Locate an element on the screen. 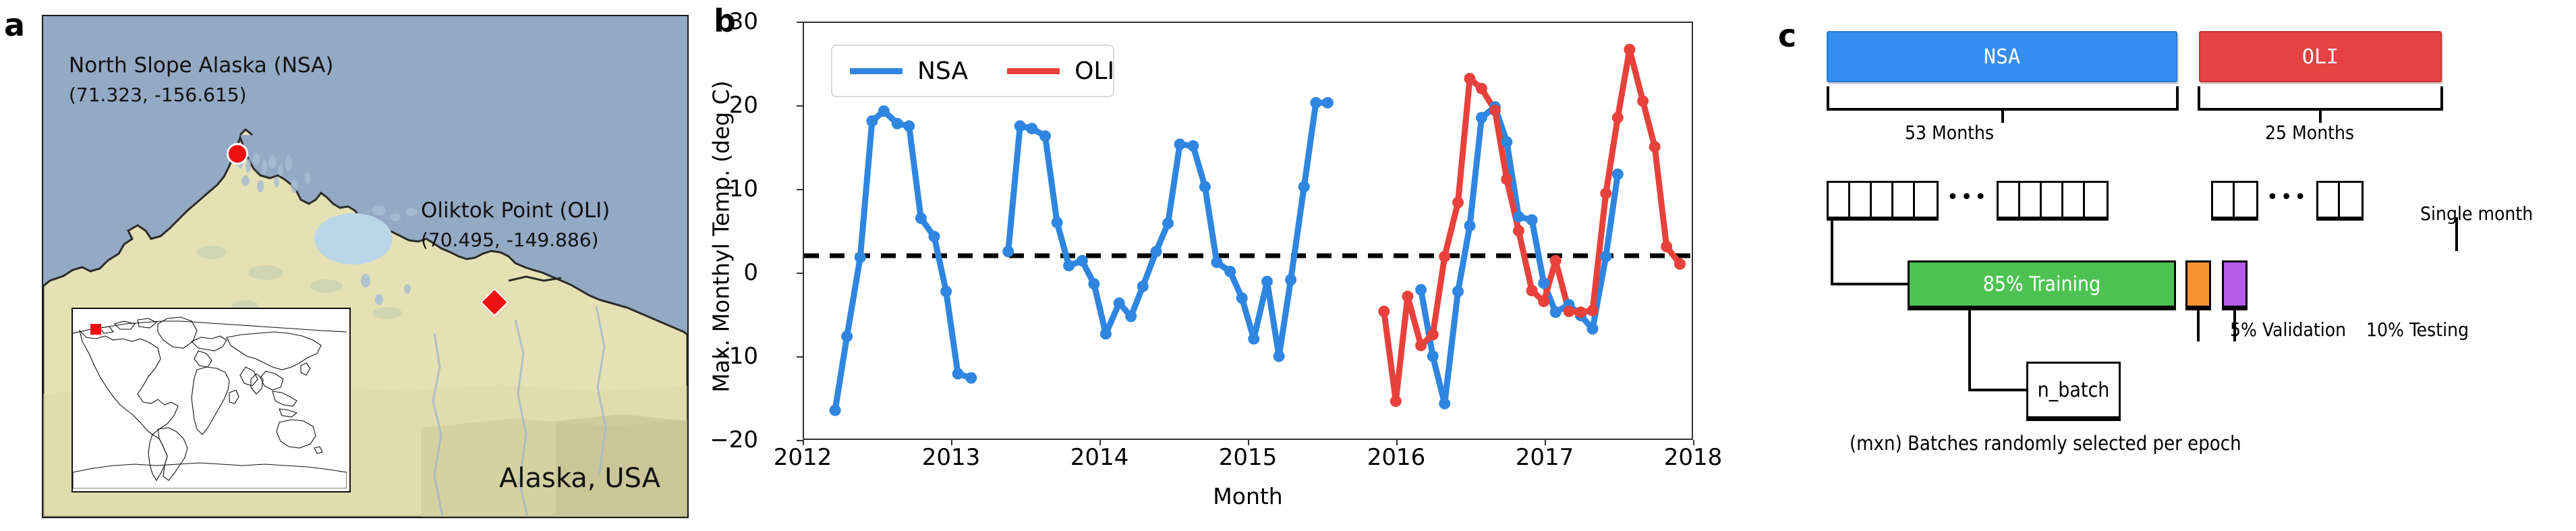 Image resolution: width=2576 pixels, height=531 pixels. x-tick-label: 2015 is located at coordinates (1248, 457).